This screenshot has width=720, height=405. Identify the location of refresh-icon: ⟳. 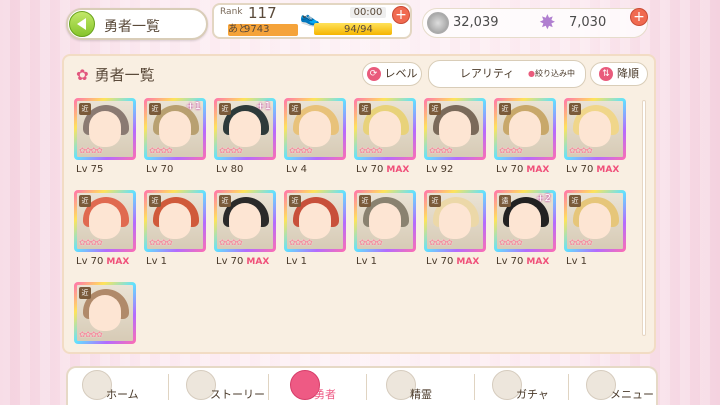
(373, 74).